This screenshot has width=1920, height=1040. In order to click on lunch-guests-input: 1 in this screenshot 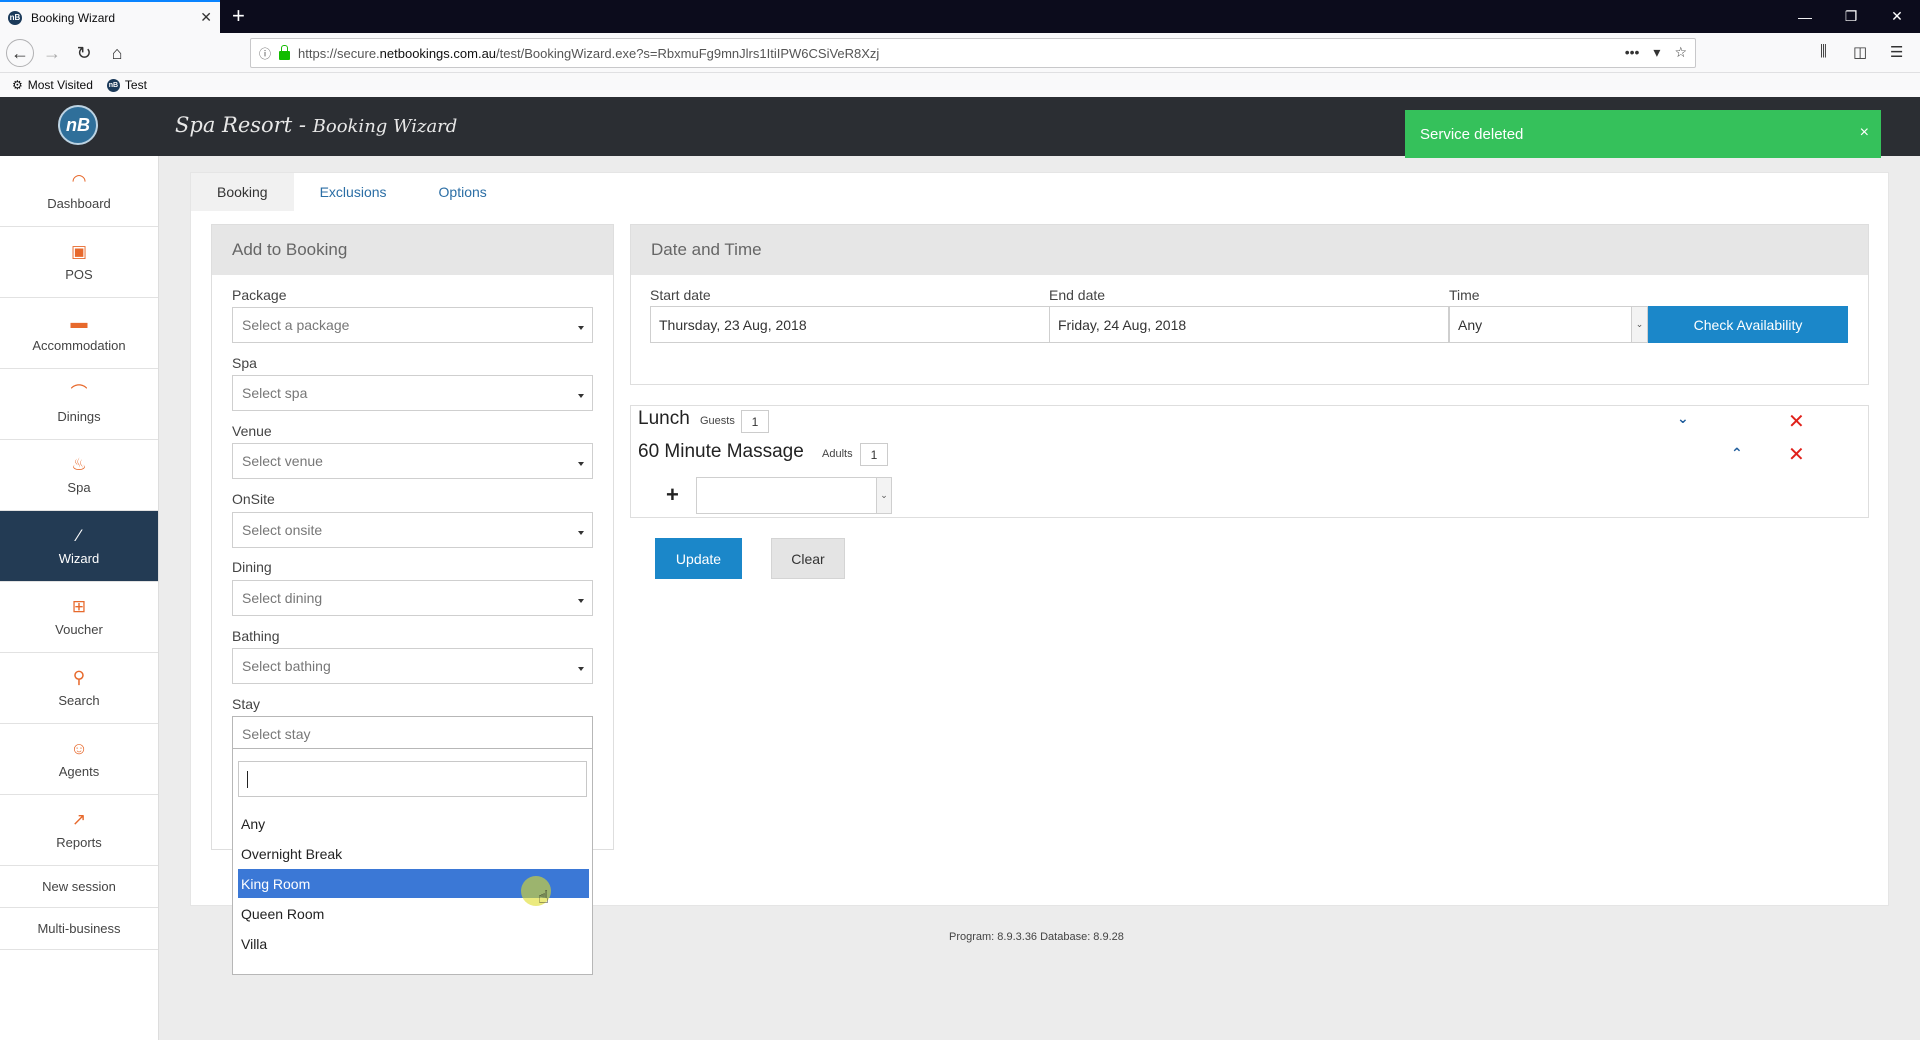, I will do `click(755, 421)`.